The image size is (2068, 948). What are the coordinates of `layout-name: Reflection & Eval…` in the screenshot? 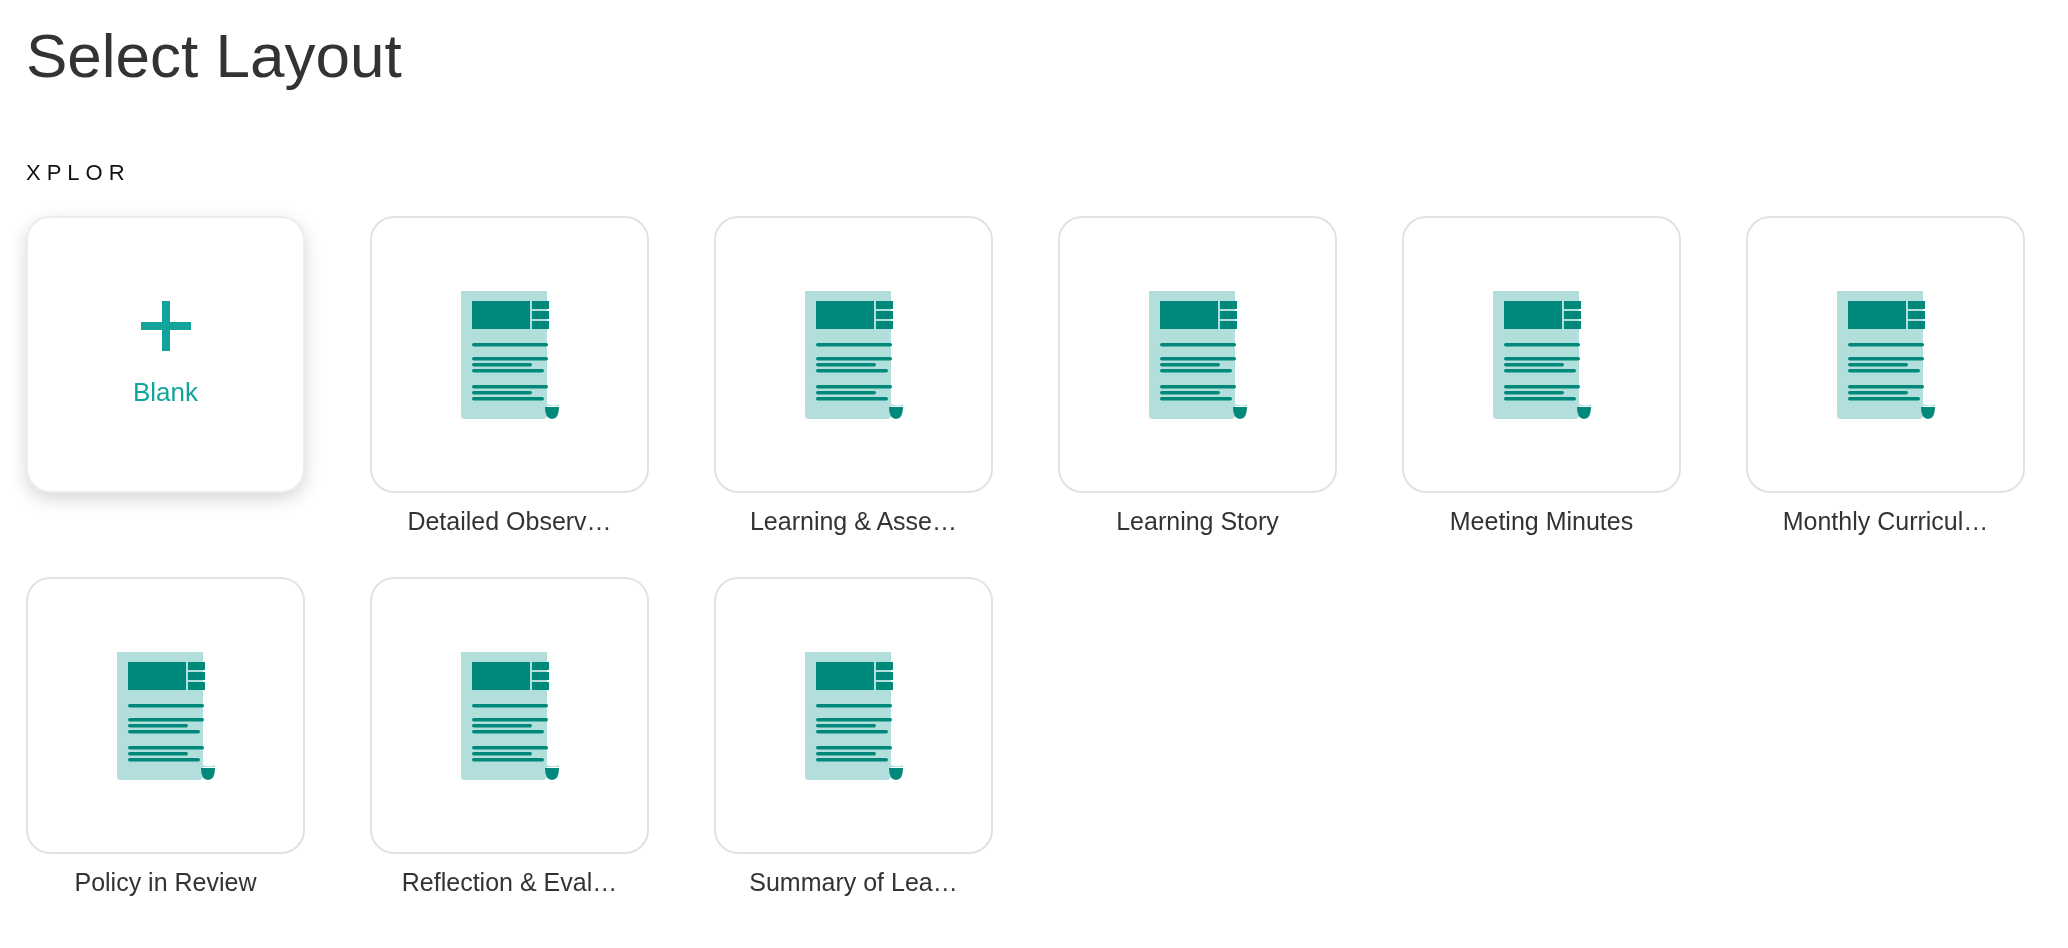 It's located at (509, 883).